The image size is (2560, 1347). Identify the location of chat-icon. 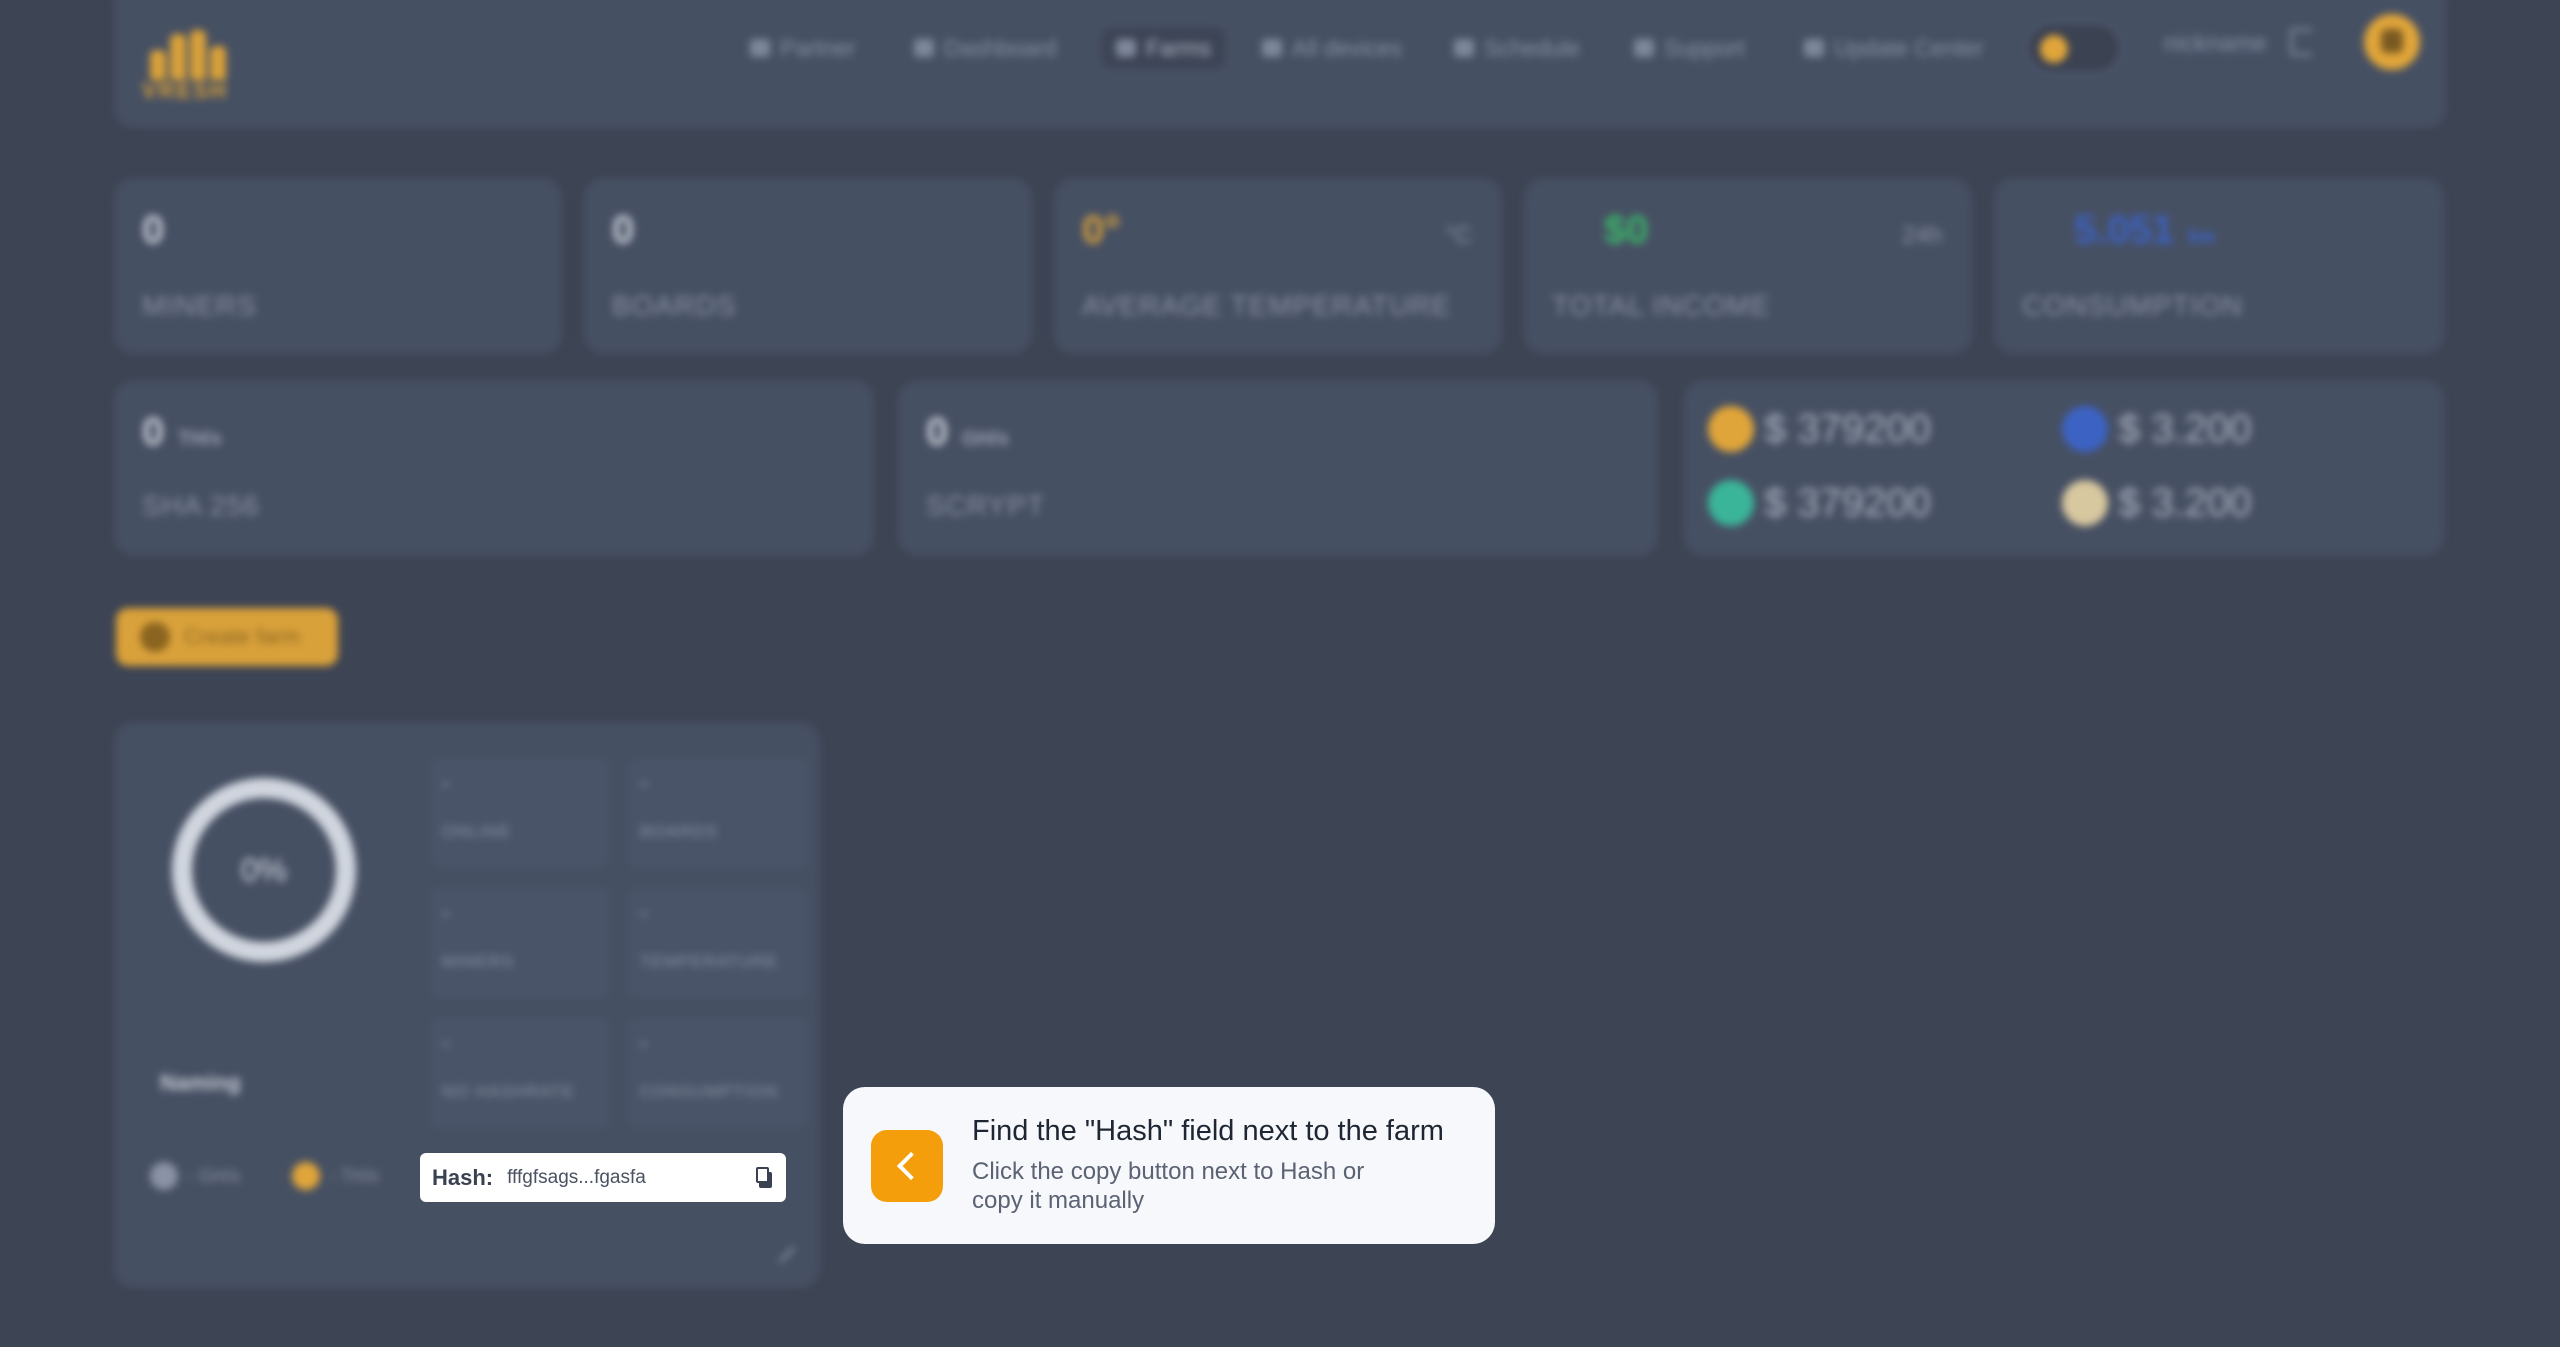
(1644, 48).